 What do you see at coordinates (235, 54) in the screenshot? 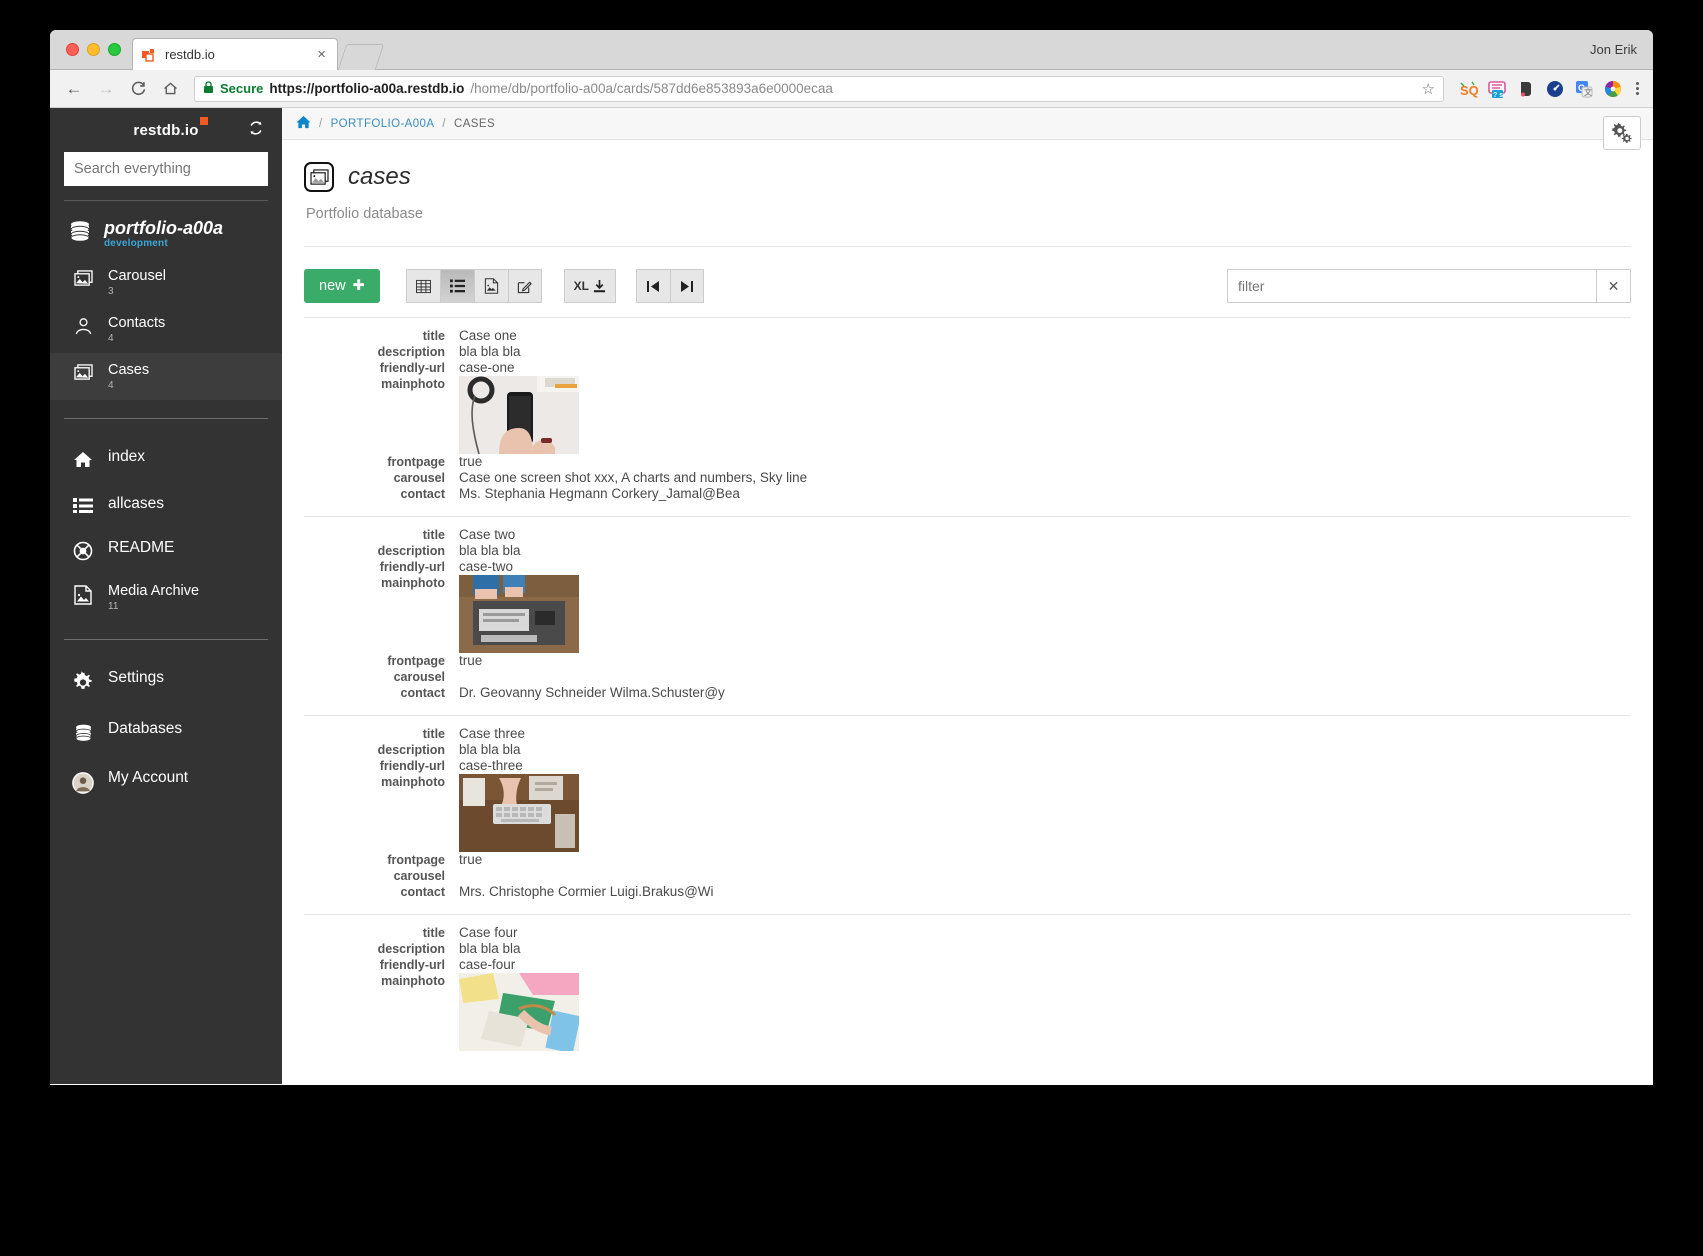
I see `browser-tab: restdb.io ×` at bounding box center [235, 54].